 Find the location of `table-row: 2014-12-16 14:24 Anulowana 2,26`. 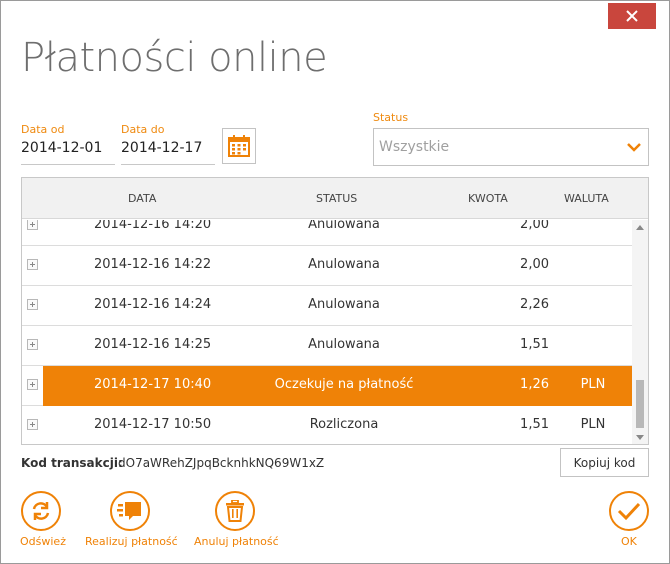

table-row: 2014-12-16 14:24 Anulowana 2,26 is located at coordinates (327, 306).